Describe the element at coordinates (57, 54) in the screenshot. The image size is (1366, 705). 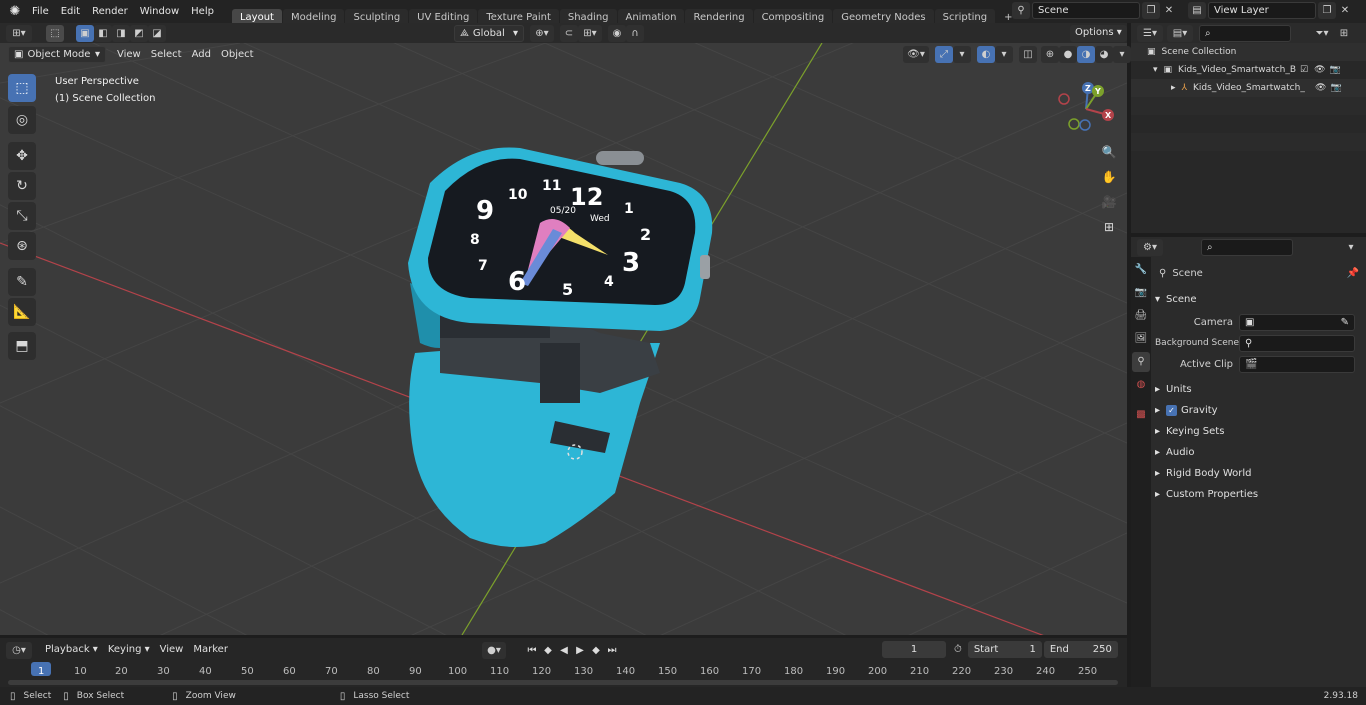
I see `object-mode-dropdown: ▣ Object Mode ▾` at that location.